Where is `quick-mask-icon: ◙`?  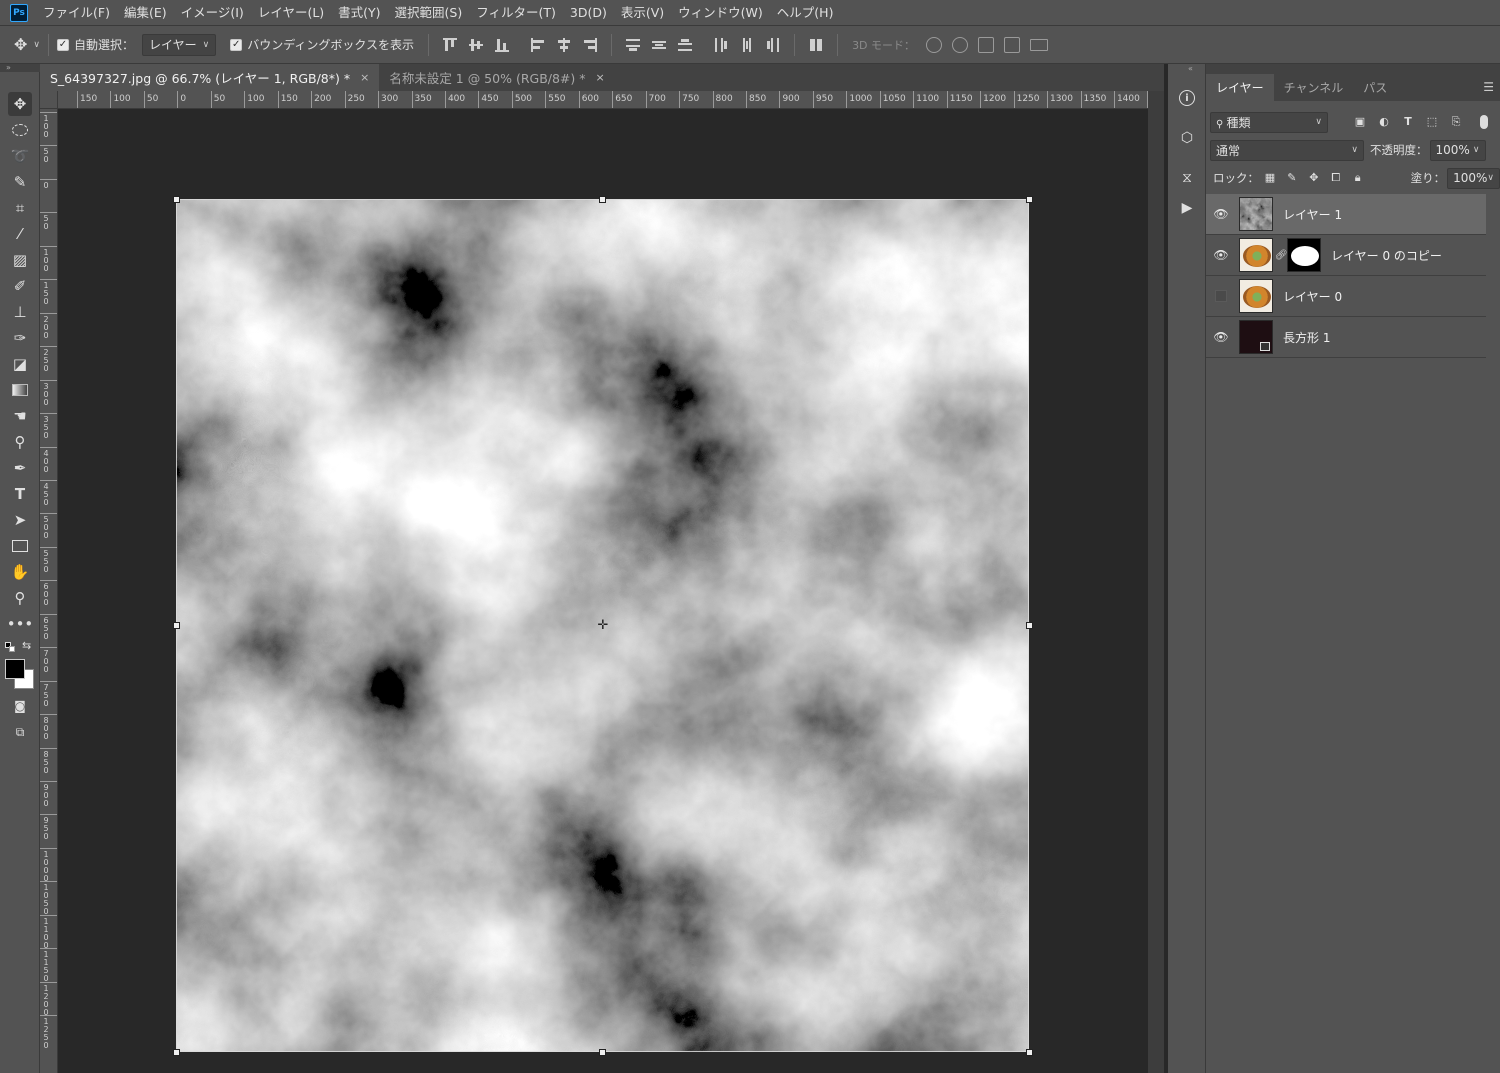
quick-mask-icon: ◙ is located at coordinates (20, 706).